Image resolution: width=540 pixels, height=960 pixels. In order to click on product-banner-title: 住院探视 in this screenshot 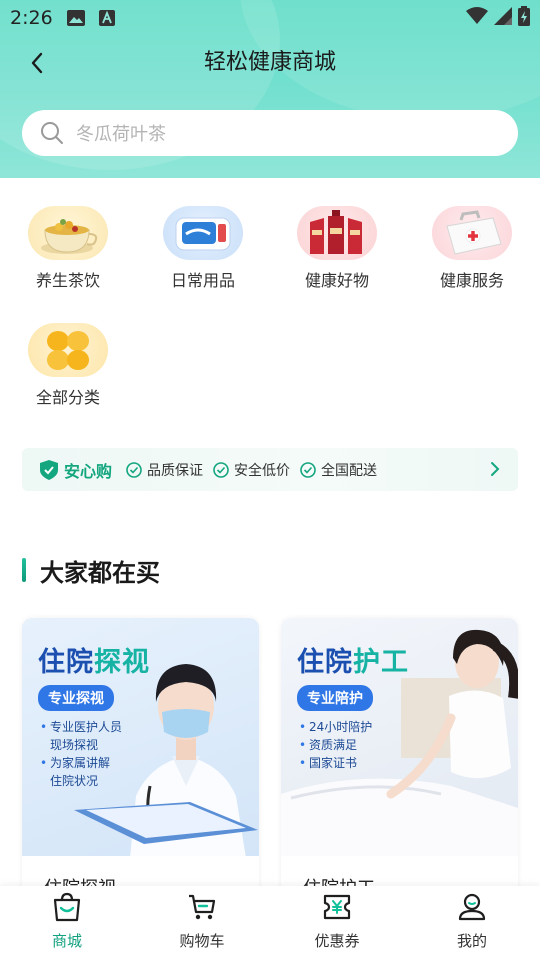, I will do `click(94, 662)`.